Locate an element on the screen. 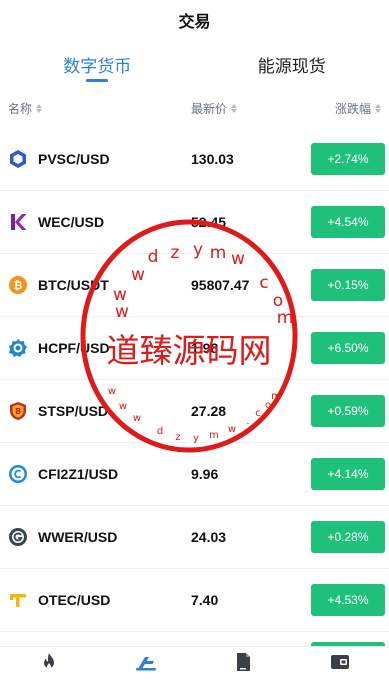 The width and height of the screenshot is (389, 682). list-item: WWER/USD 24.03 +0.28% is located at coordinates (194, 537).